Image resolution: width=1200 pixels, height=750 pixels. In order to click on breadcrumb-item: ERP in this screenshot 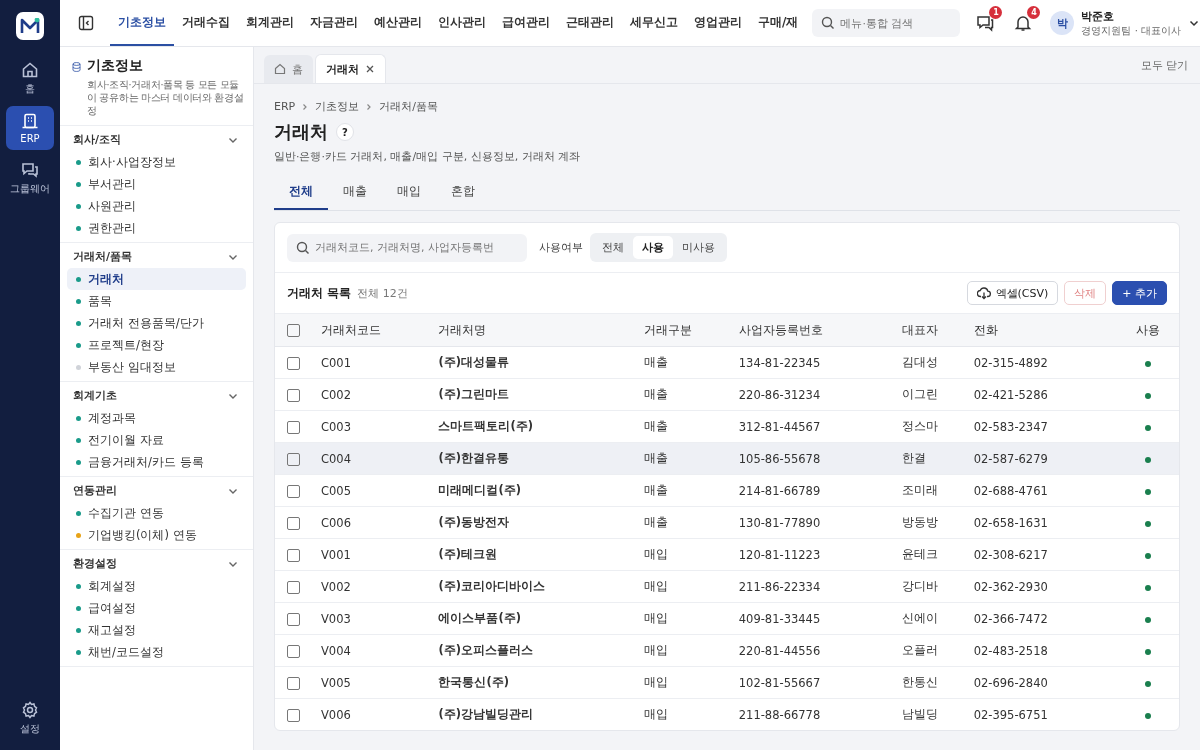, I will do `click(285, 106)`.